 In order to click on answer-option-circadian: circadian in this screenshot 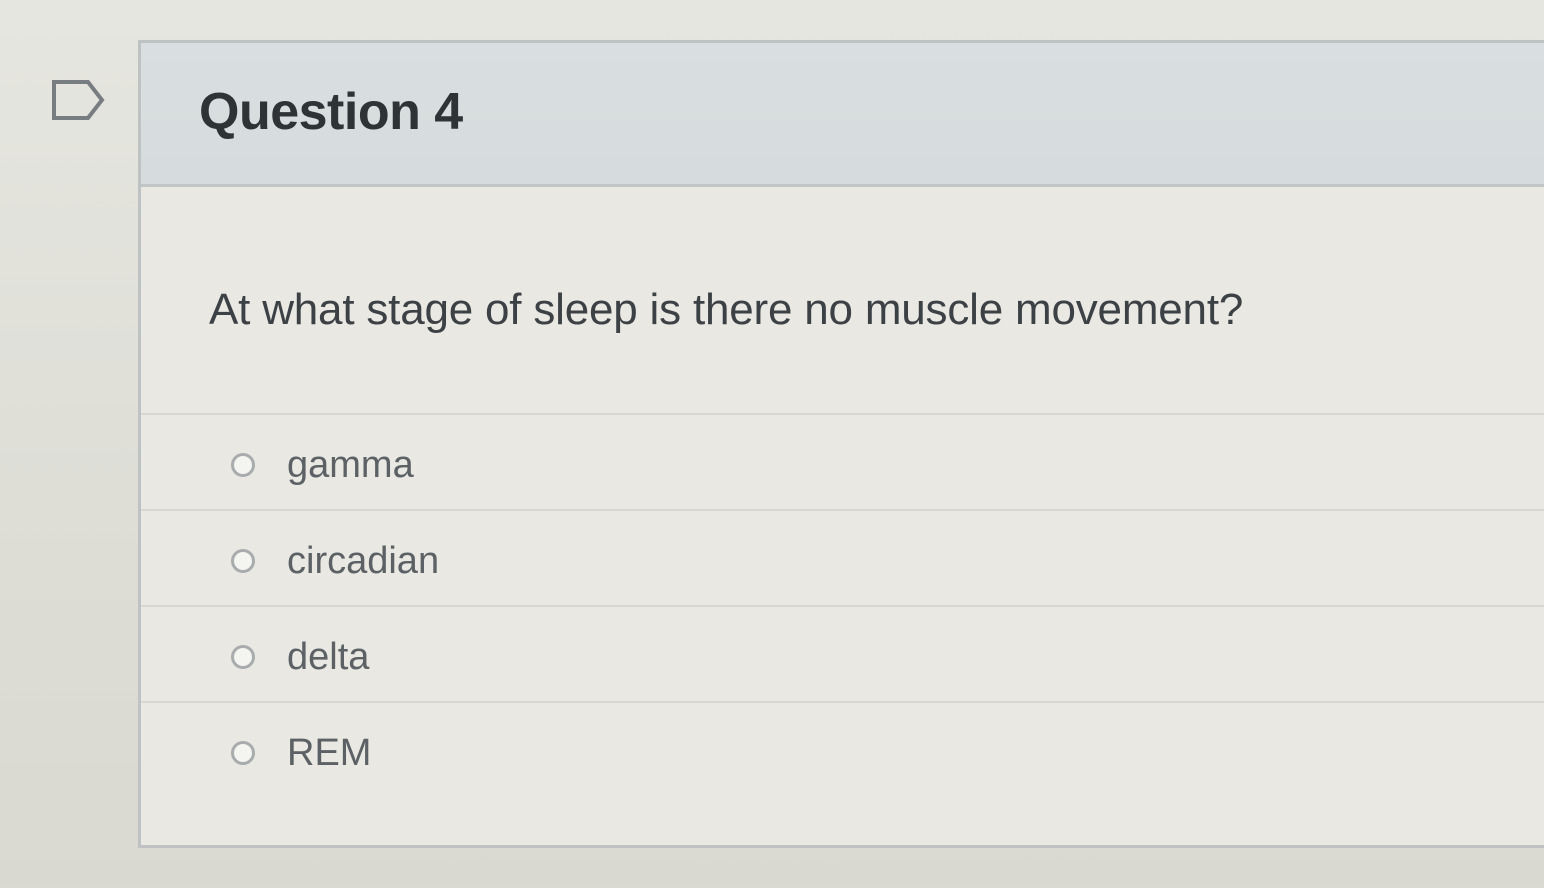, I will do `click(842, 557)`.